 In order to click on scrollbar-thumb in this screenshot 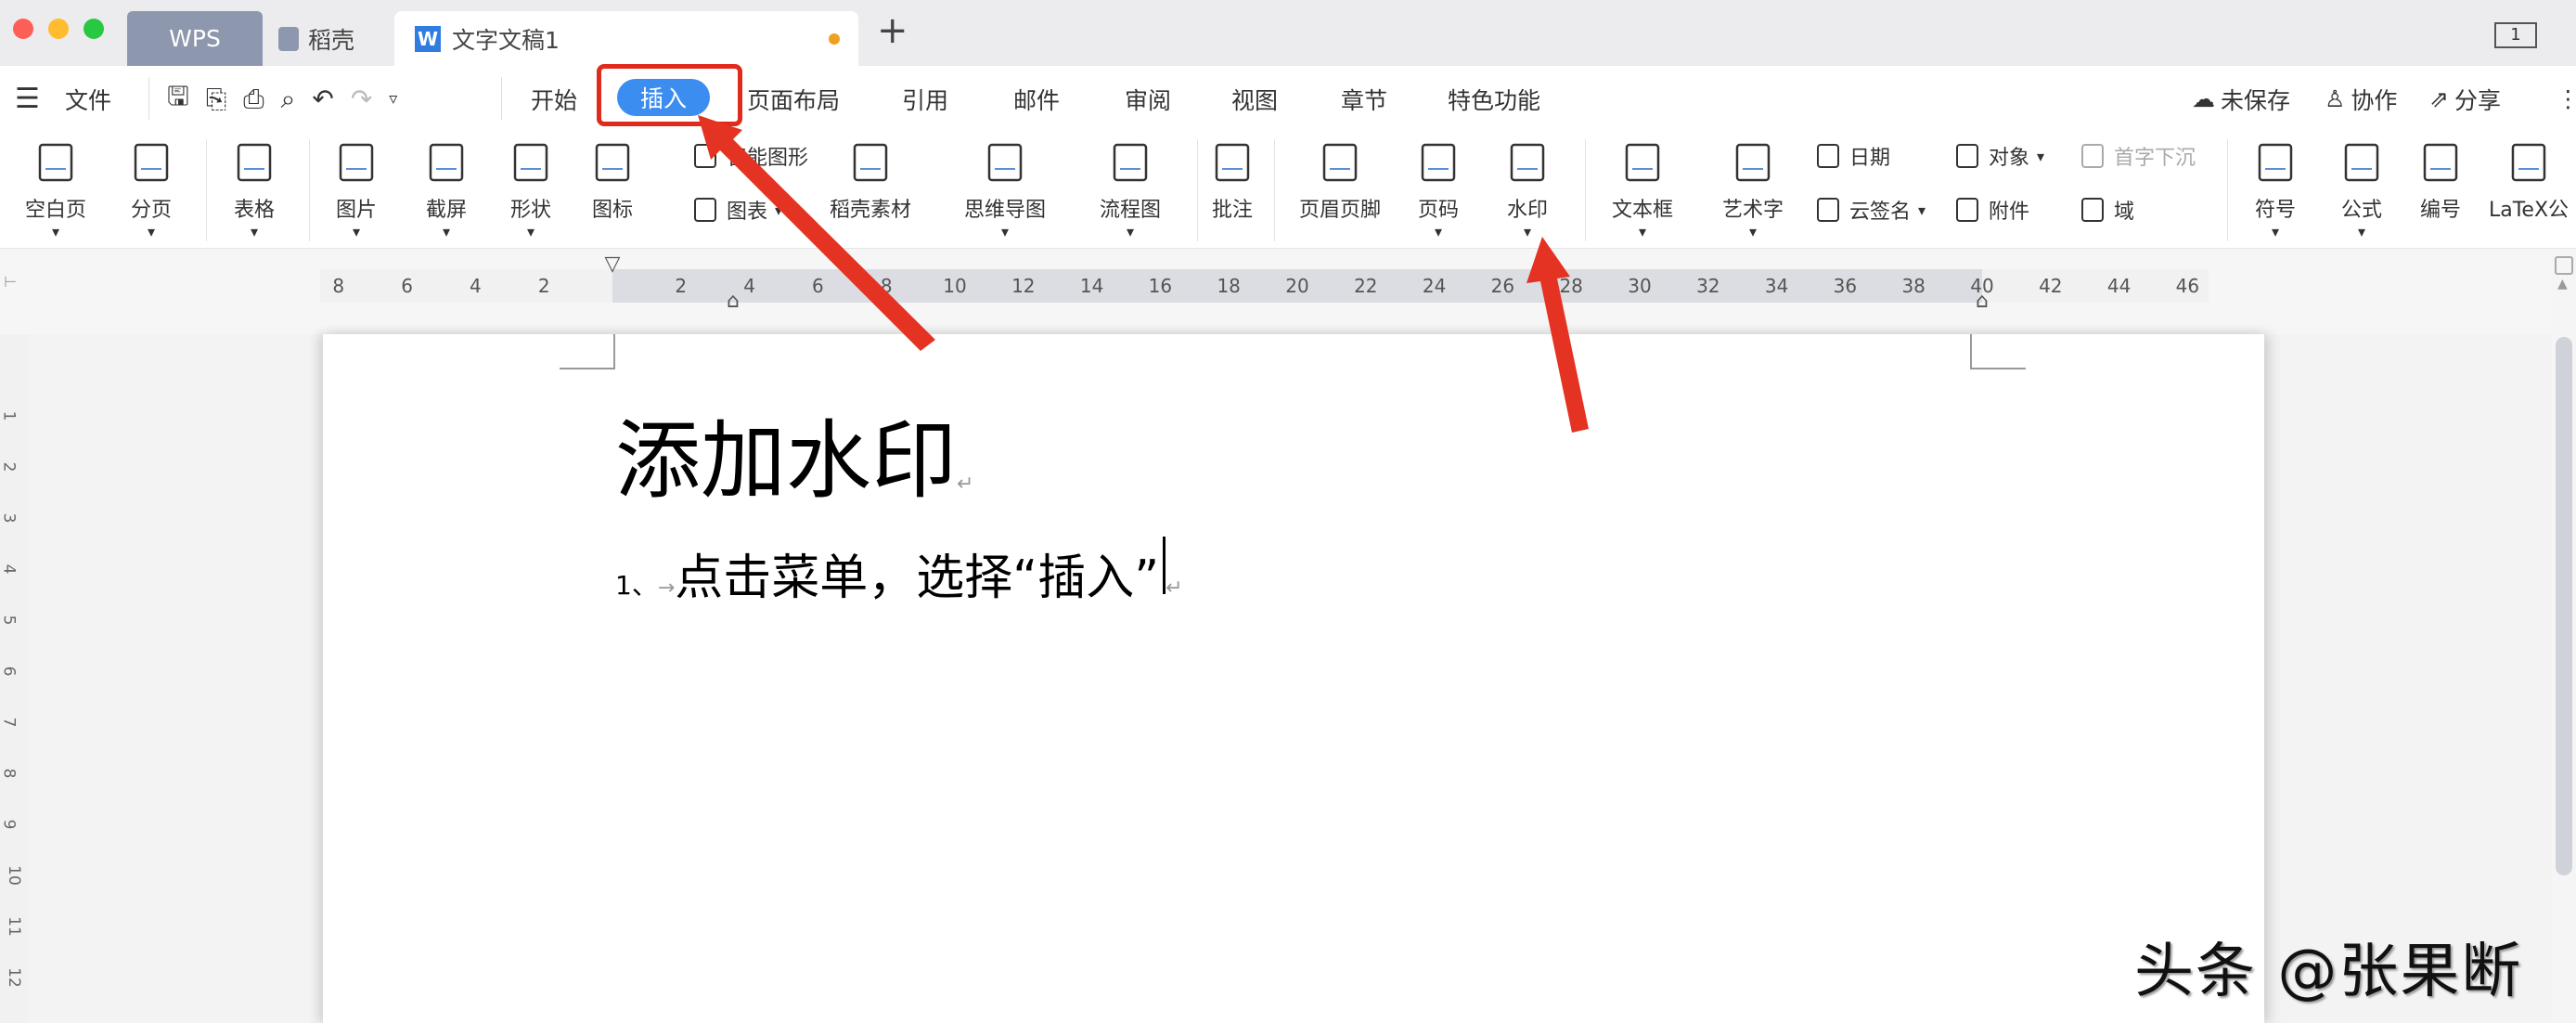, I will do `click(2564, 606)`.